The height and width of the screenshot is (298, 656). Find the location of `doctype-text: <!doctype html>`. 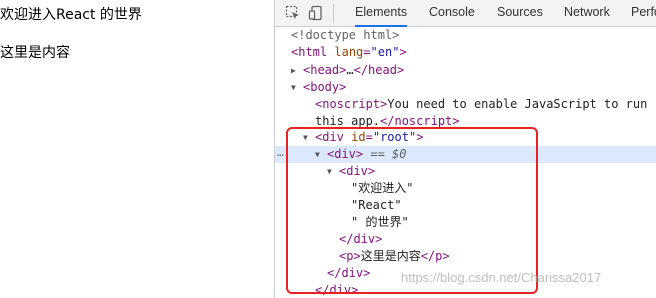

doctype-text: <!doctype html> is located at coordinates (345, 35).